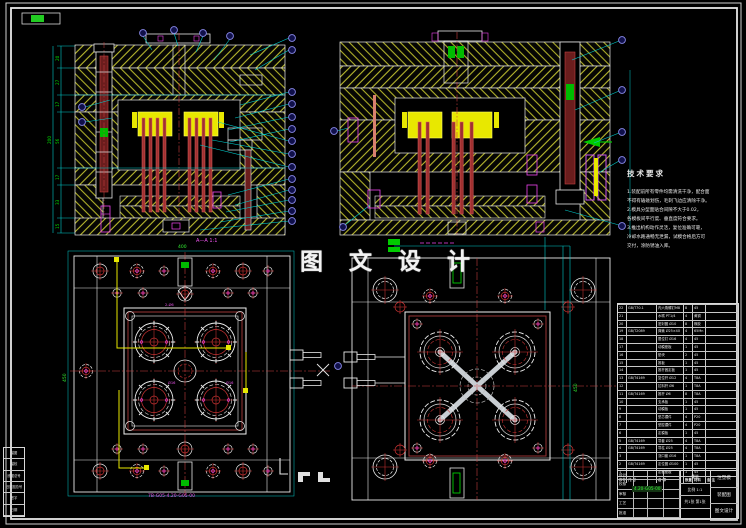 This screenshot has height=528, width=746. What do you see at coordinates (57, 141) in the screenshot?
I see `svg-text: 56` at bounding box center [57, 141].